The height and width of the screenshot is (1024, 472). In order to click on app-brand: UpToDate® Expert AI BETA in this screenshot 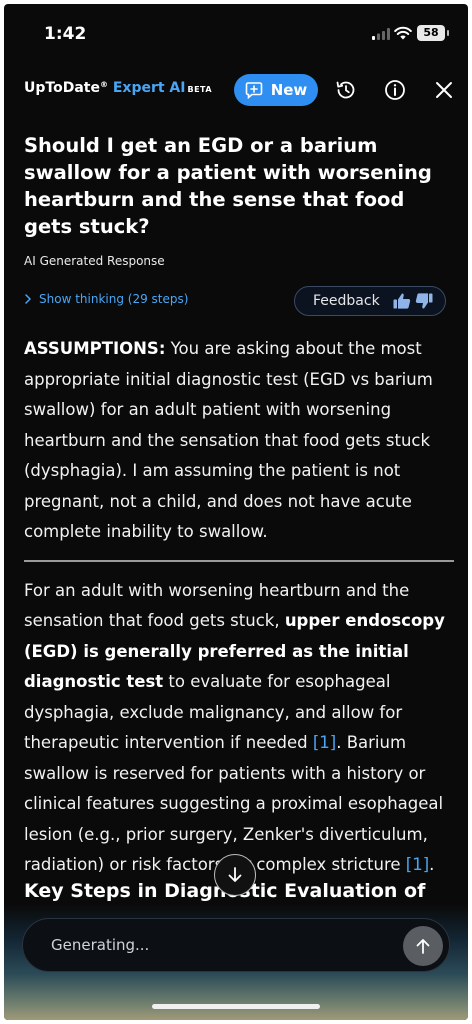, I will do `click(118, 88)`.